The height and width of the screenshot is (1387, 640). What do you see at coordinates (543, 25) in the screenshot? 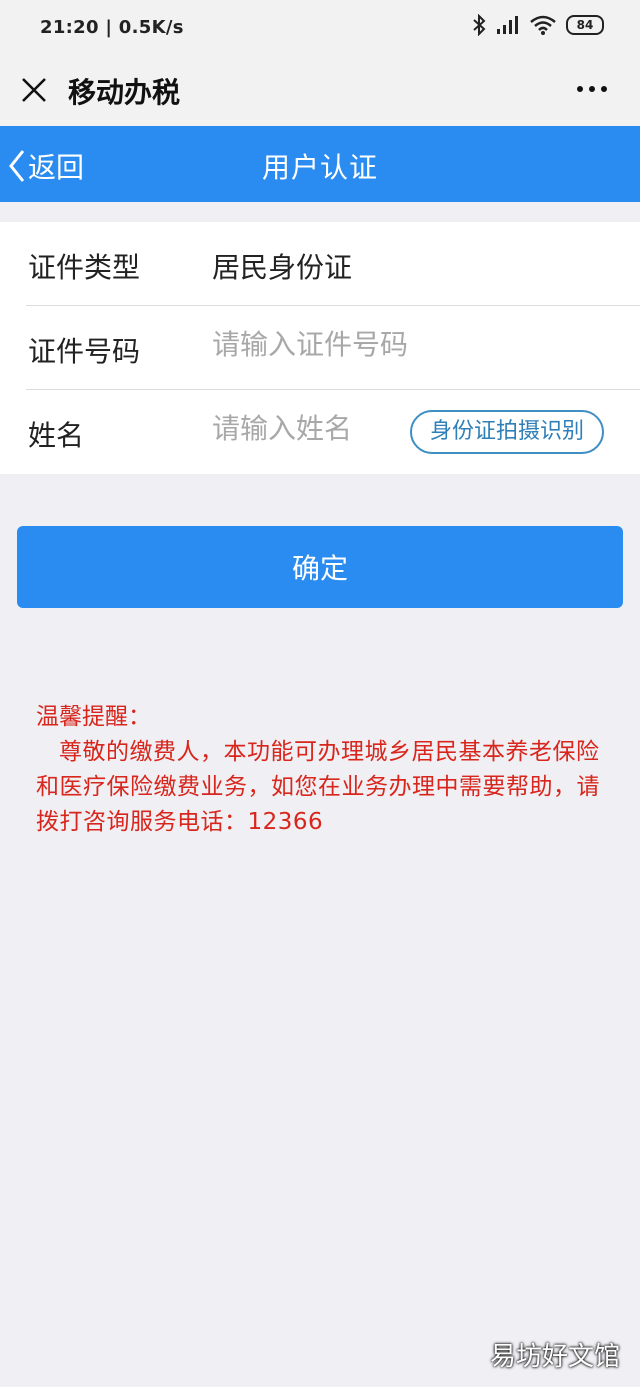
I see `wifi-icon` at bounding box center [543, 25].